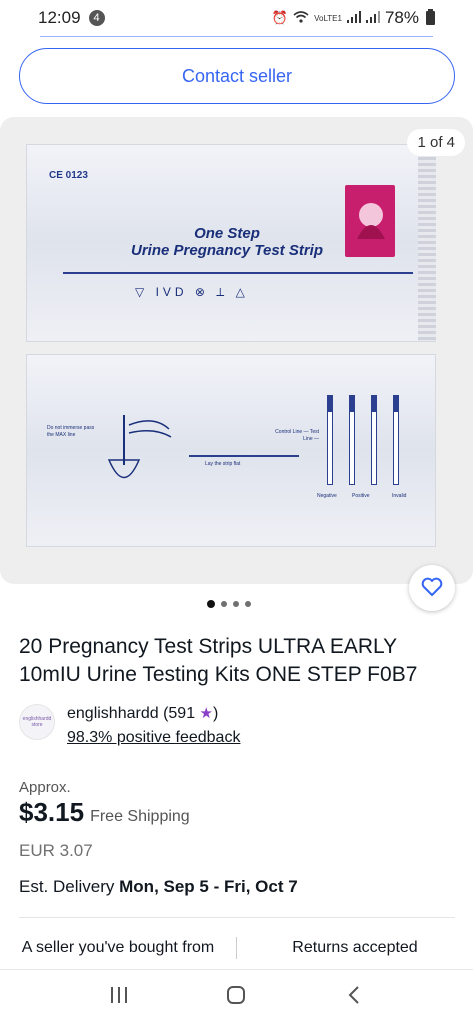 Image resolution: width=473 pixels, height=1024 pixels. I want to click on shipping-label: Free Shipping, so click(140, 816).